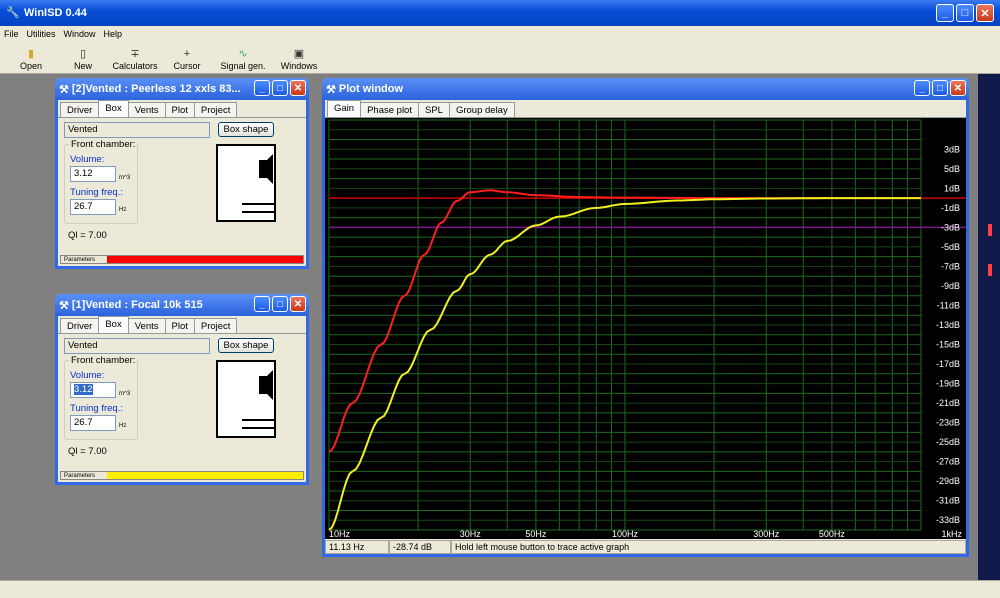  What do you see at coordinates (55, 13) in the screenshot?
I see `app-title: WinISD 0.44` at bounding box center [55, 13].